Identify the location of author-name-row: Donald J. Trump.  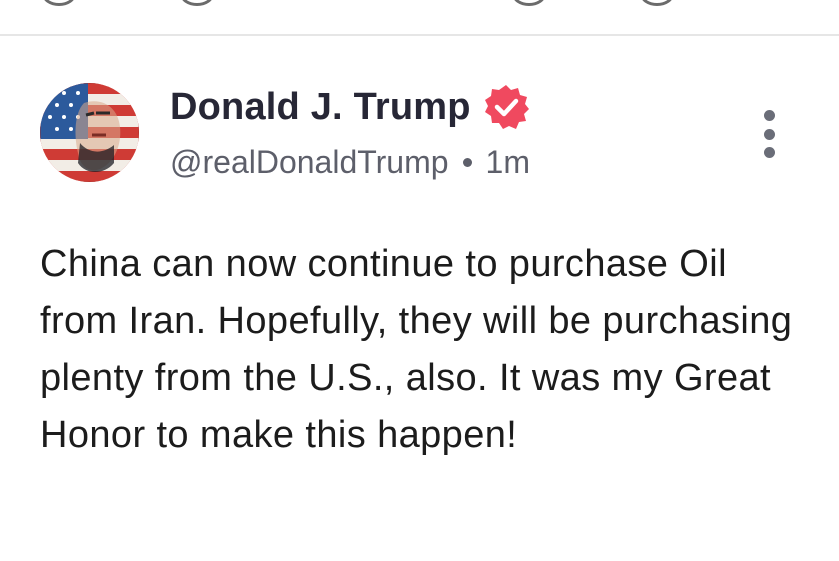
(350, 107).